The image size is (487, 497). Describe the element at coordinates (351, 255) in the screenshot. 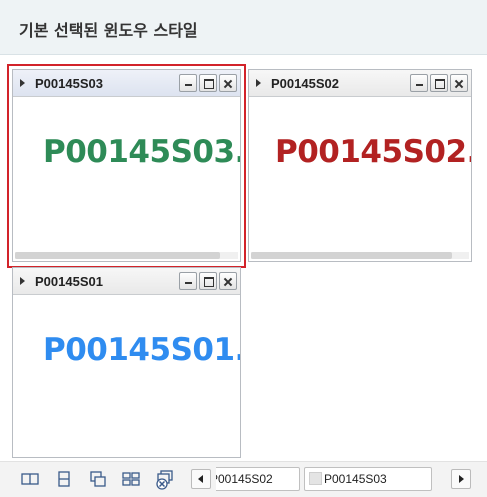

I see `scrollbar-thumb` at that location.